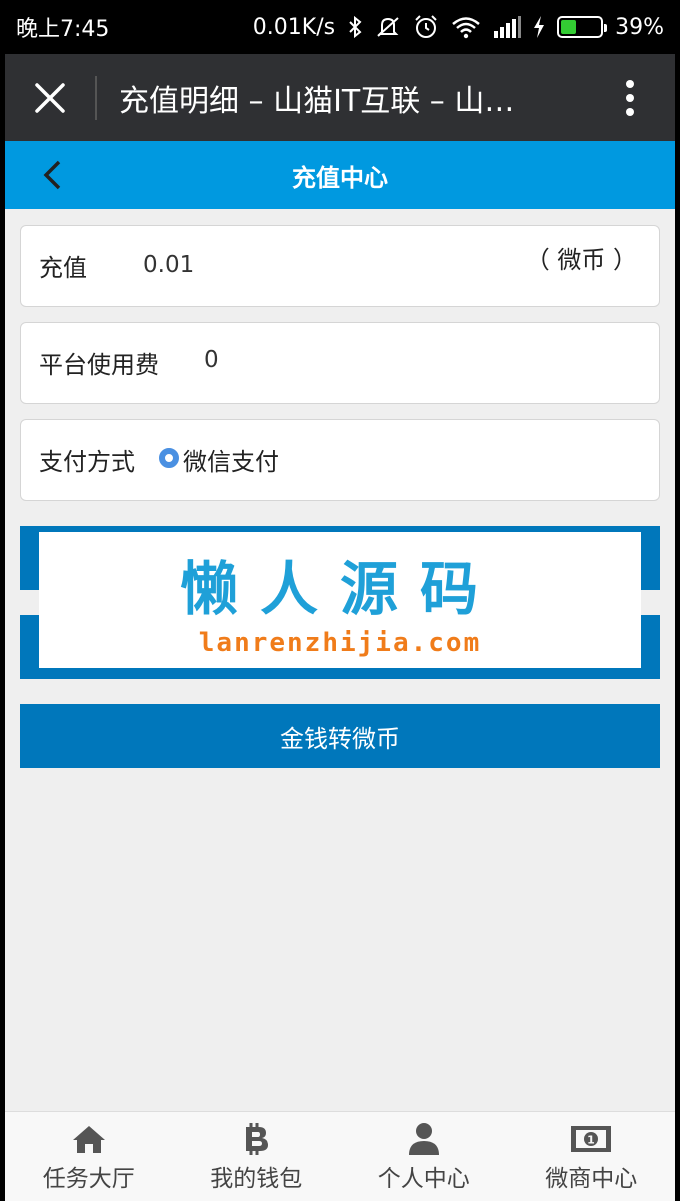 The width and height of the screenshot is (680, 1201). I want to click on convert-button: 金钱转微币, so click(340, 736).